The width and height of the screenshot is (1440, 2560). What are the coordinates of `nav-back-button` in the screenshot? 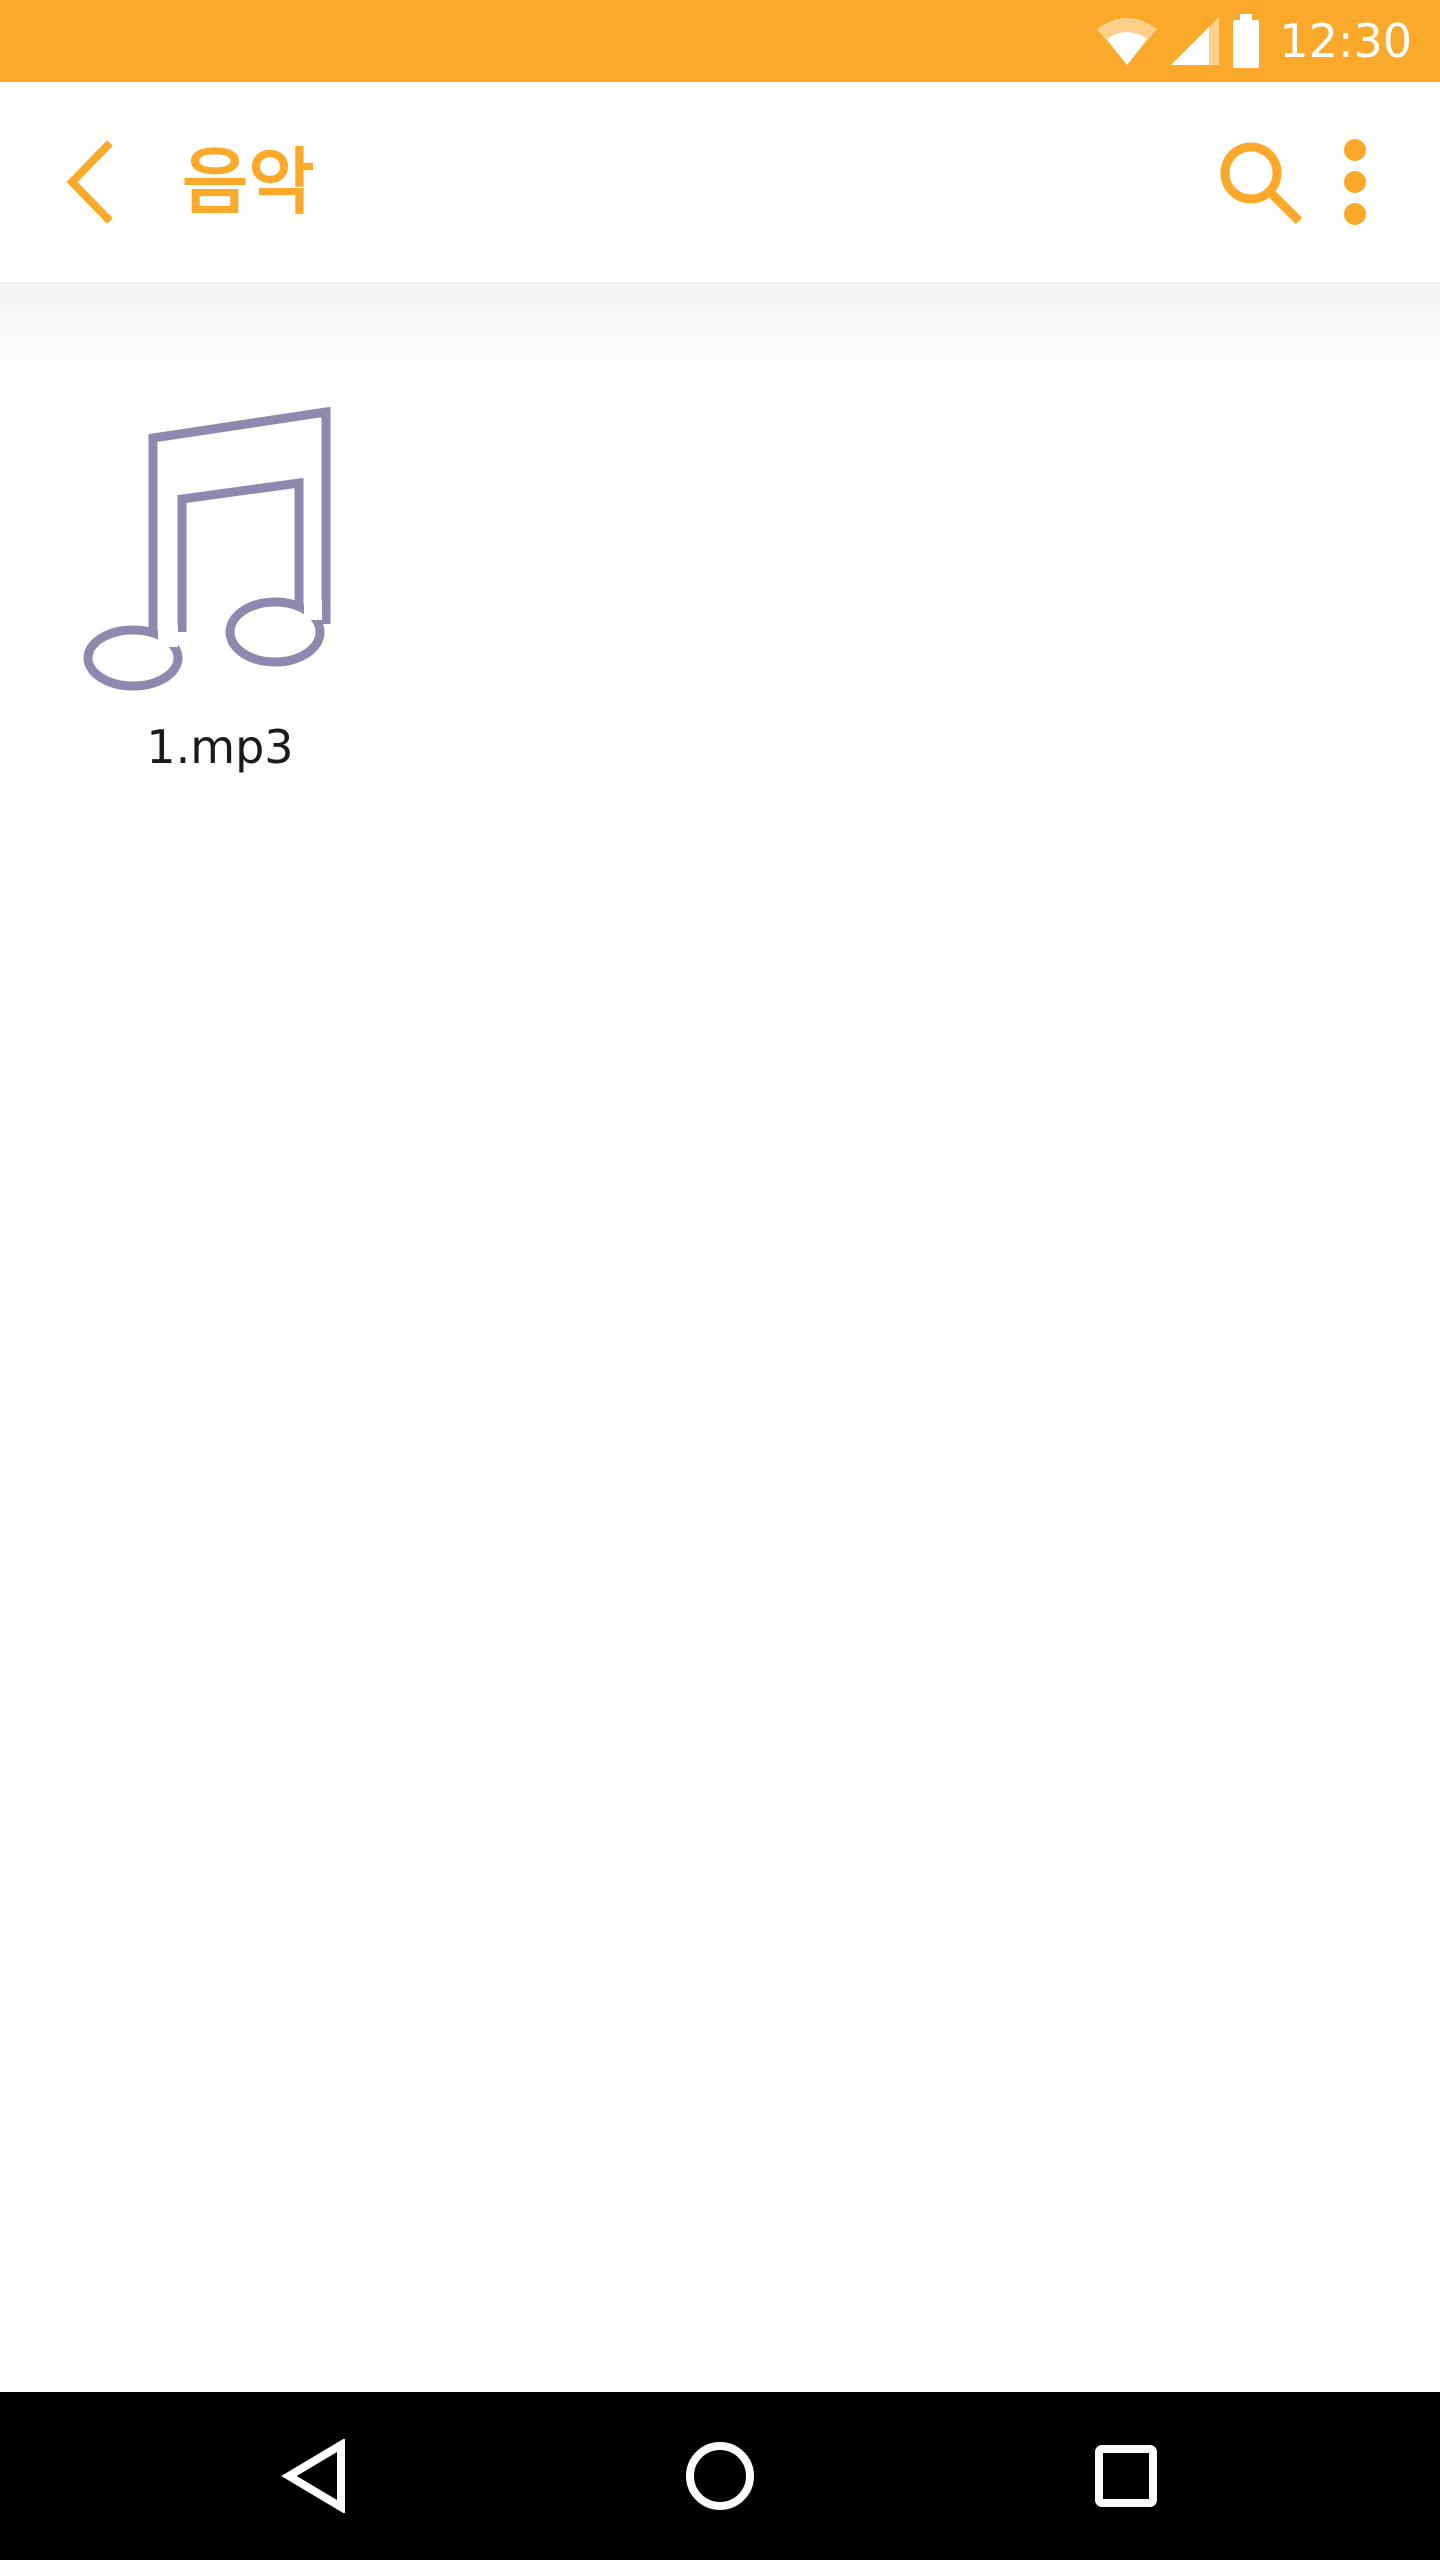 It's located at (316, 2476).